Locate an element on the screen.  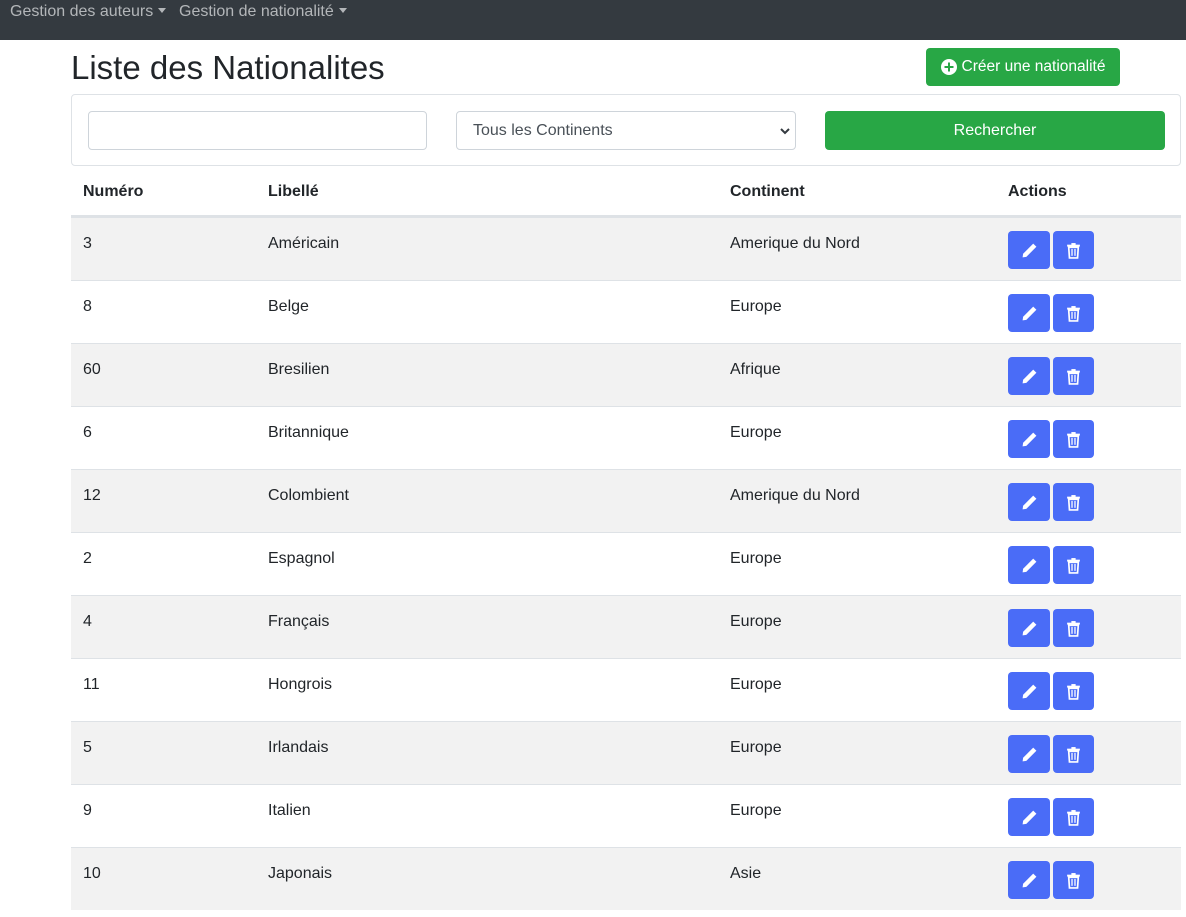
cell-numero: 4 is located at coordinates (87, 621).